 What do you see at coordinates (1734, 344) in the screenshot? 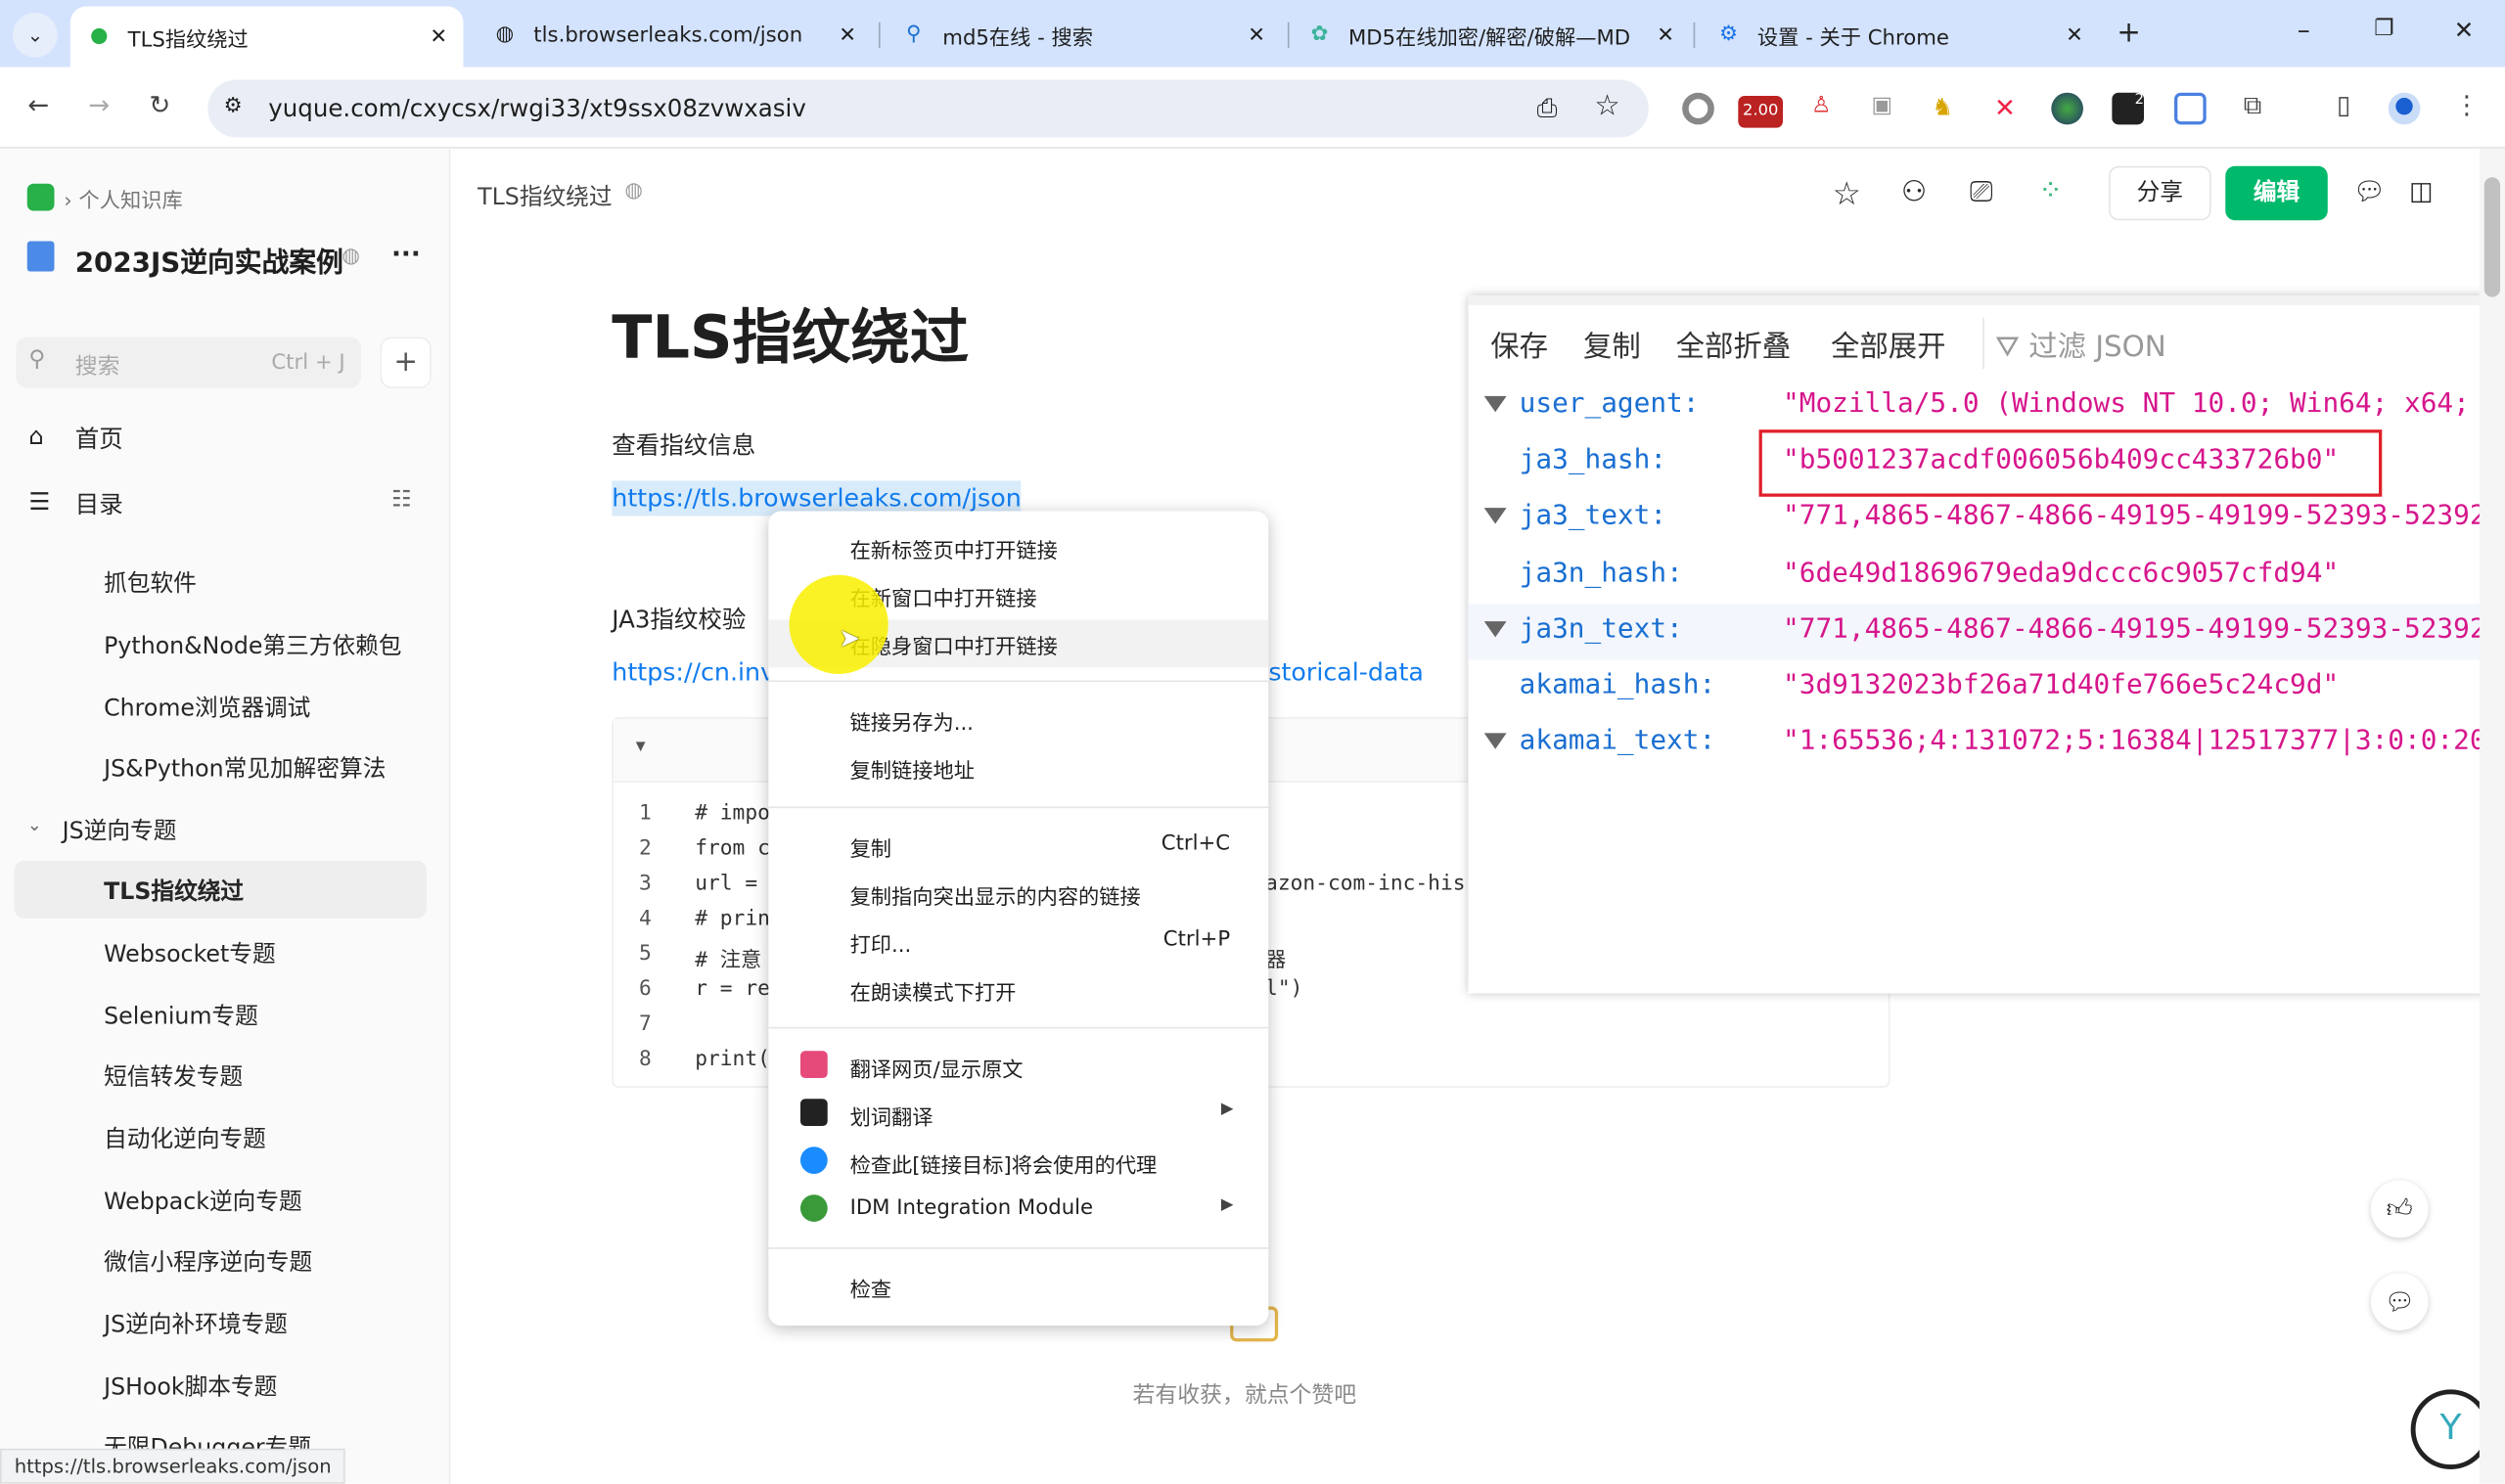
I see `collapse-all-button: 全部折叠` at bounding box center [1734, 344].